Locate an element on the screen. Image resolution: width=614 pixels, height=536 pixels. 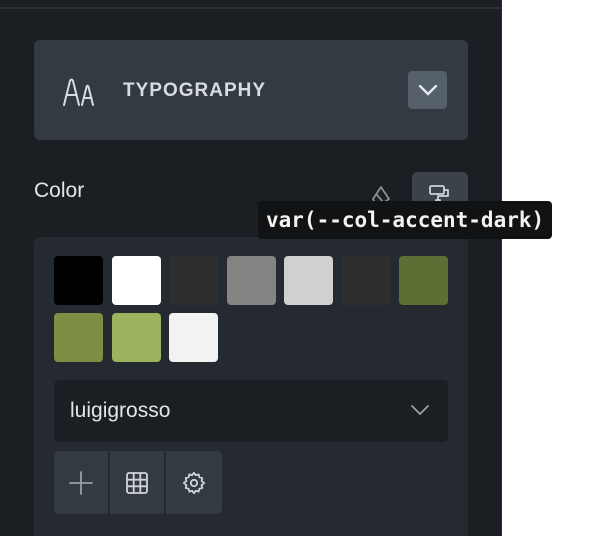
palette-selected-value: luigigrosso is located at coordinates (120, 410).